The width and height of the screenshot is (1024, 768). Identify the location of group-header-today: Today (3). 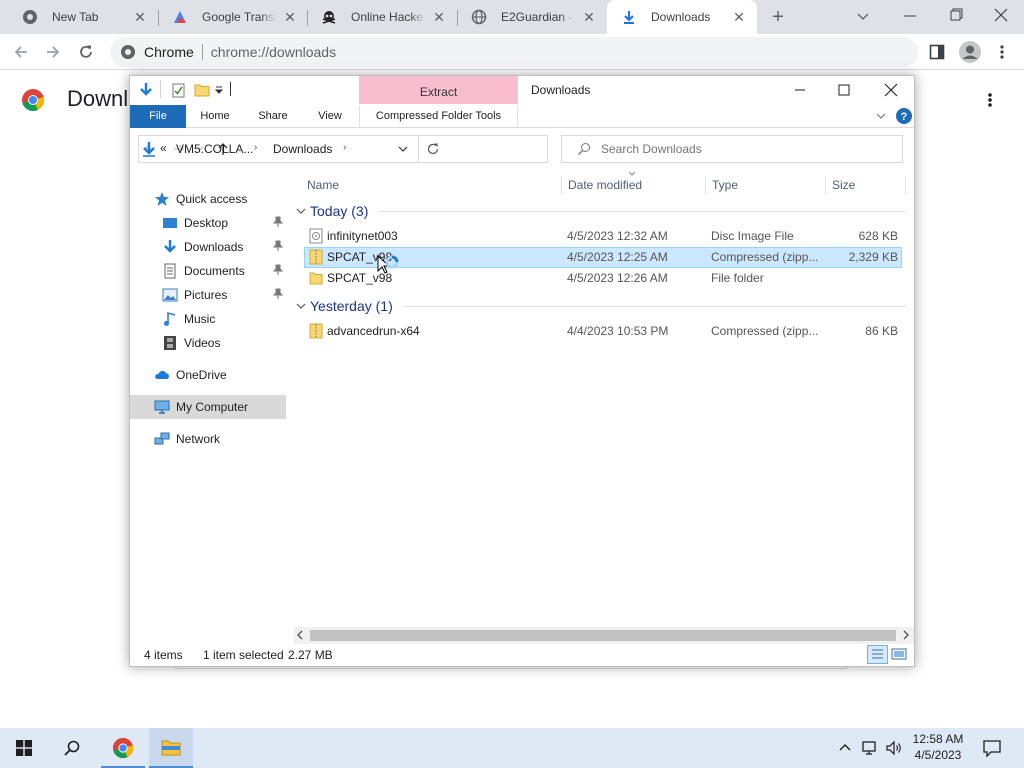
(600, 211).